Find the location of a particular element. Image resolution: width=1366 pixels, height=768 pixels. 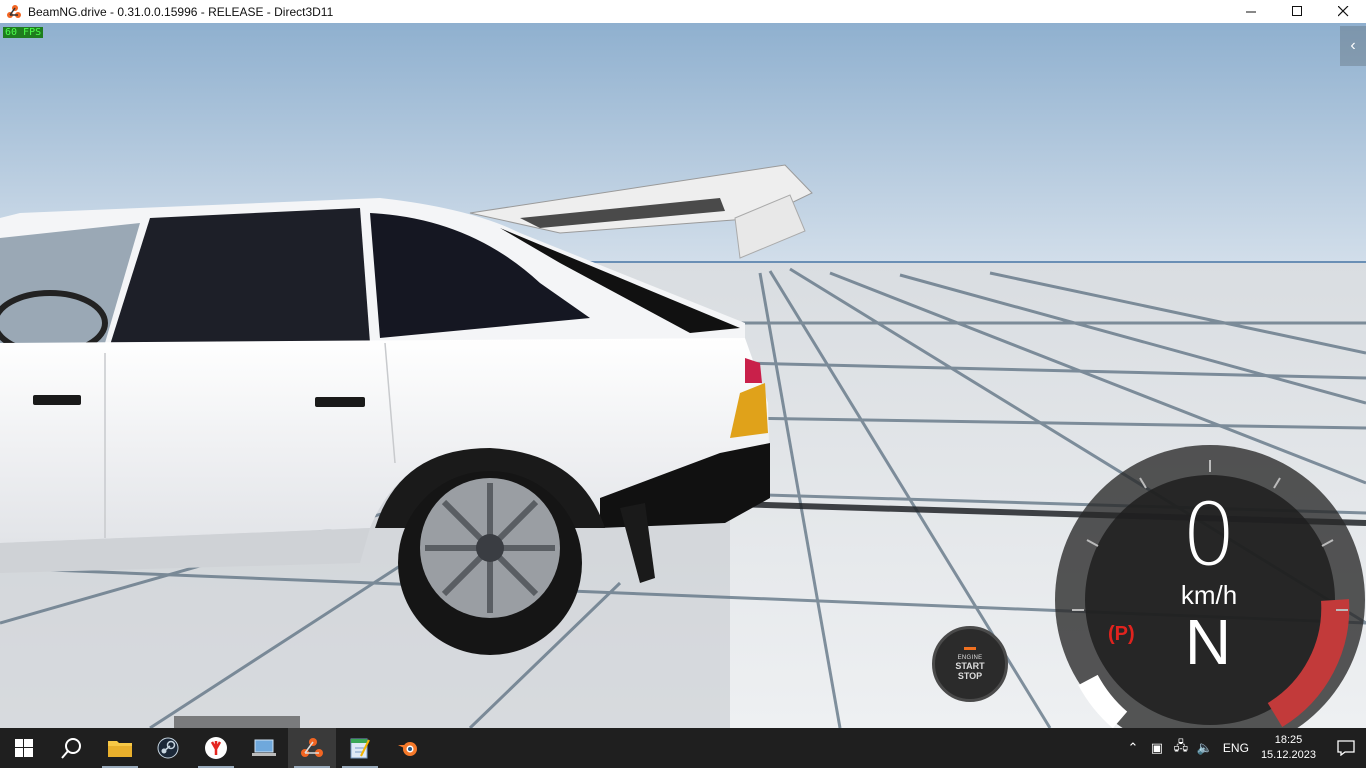

engine-start-stop-button: ENGINE START STOP is located at coordinates (970, 664).